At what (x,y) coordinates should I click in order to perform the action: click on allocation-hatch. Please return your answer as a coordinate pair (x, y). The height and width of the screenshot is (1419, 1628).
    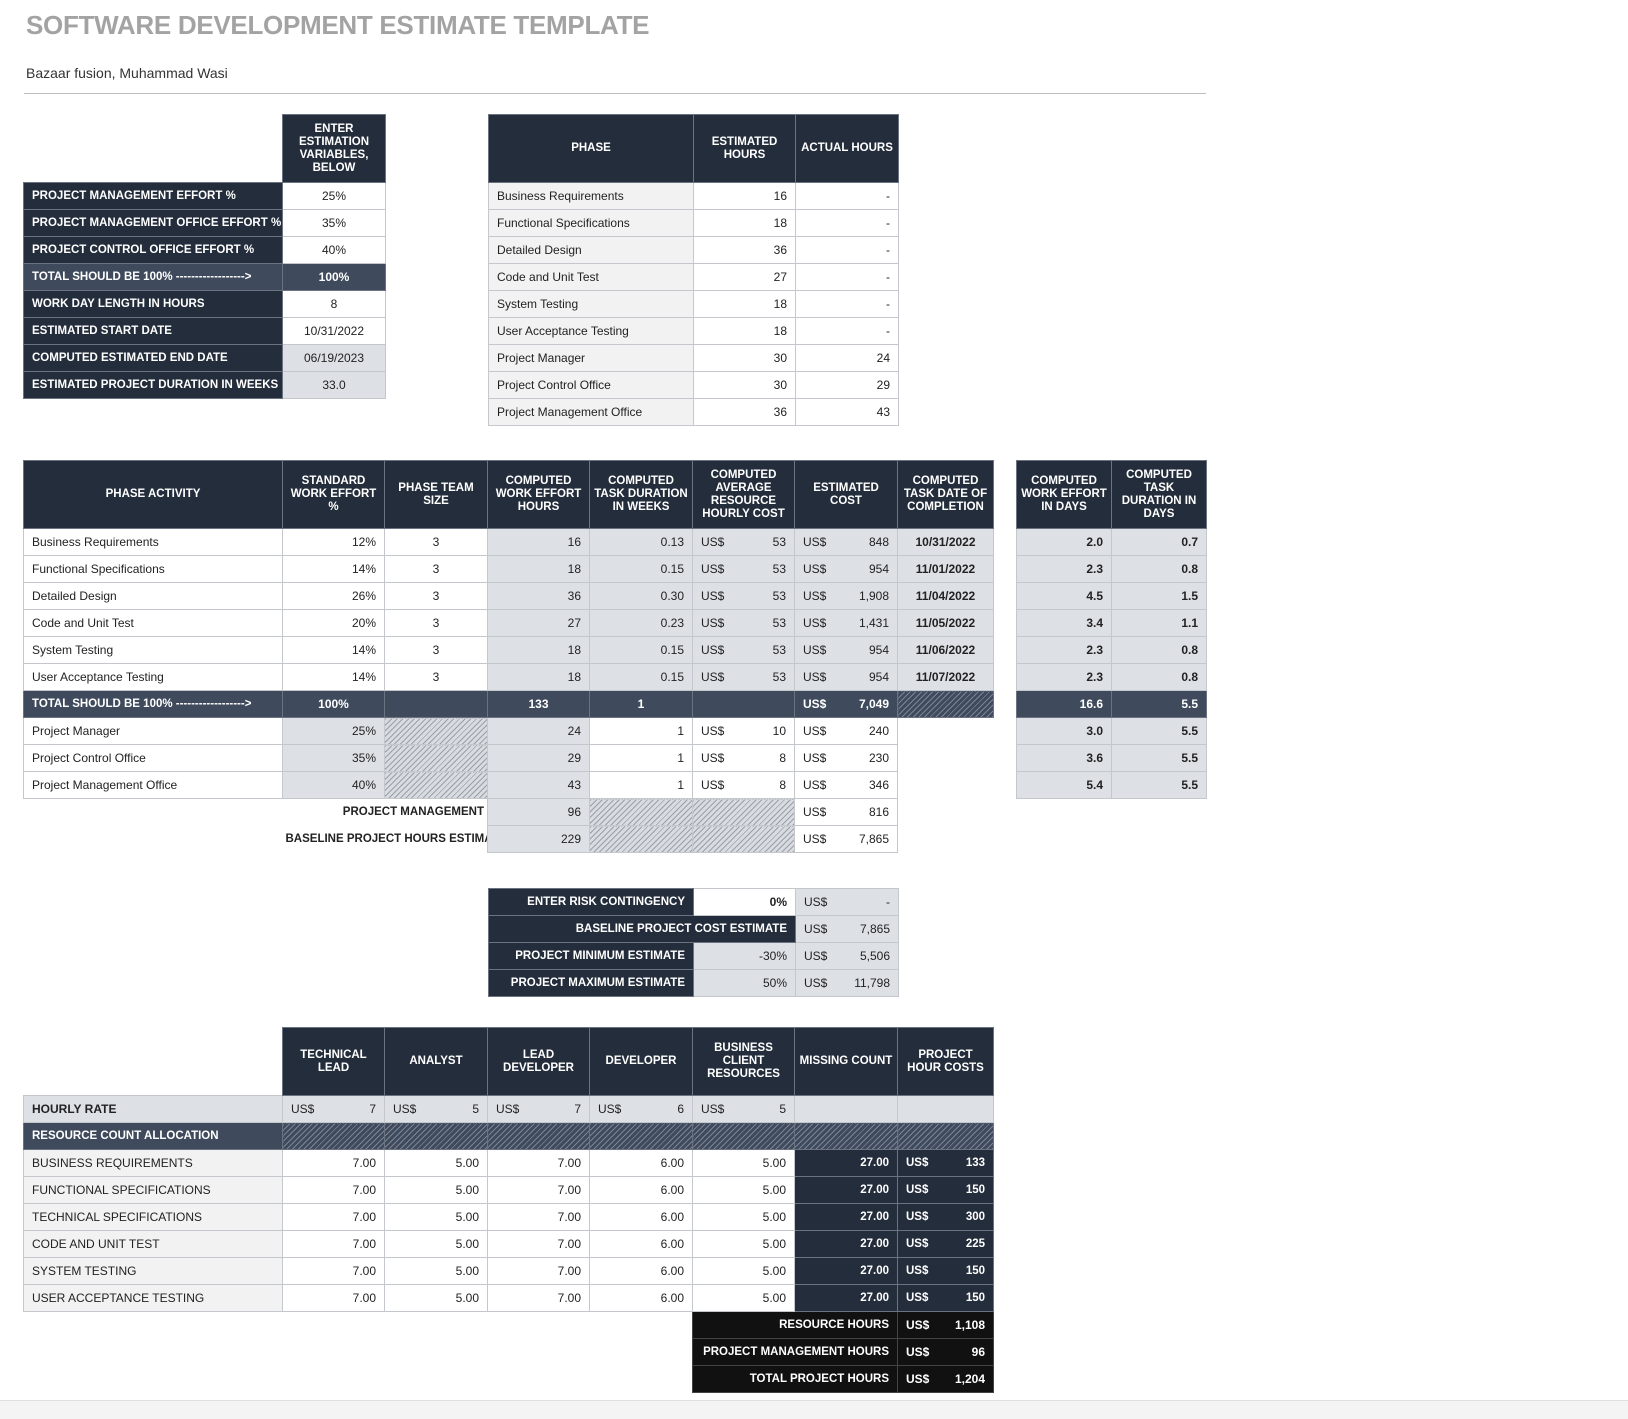
    Looking at the image, I should click on (641, 1136).